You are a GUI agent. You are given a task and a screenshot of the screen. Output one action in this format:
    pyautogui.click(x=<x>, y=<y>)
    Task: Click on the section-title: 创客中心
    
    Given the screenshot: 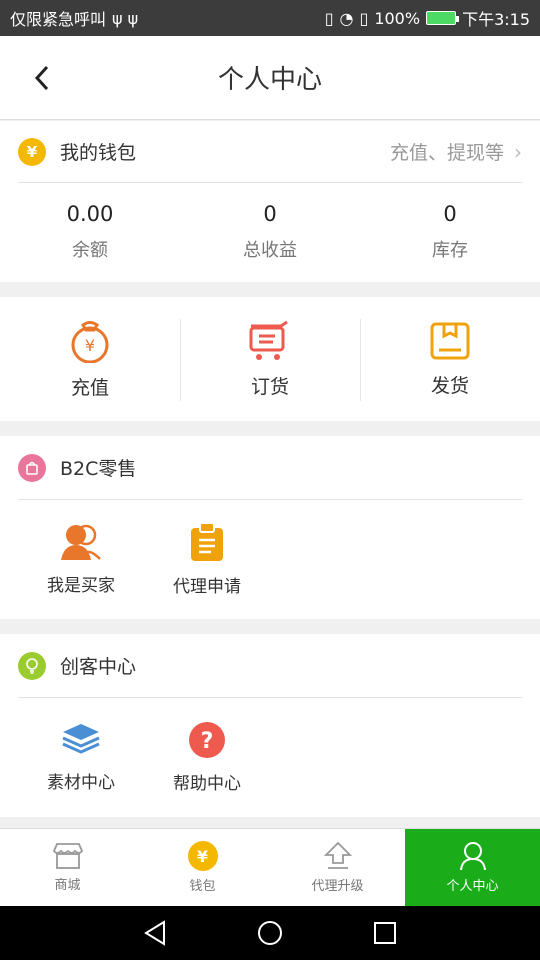 What is the action you would take?
    pyautogui.click(x=98, y=667)
    